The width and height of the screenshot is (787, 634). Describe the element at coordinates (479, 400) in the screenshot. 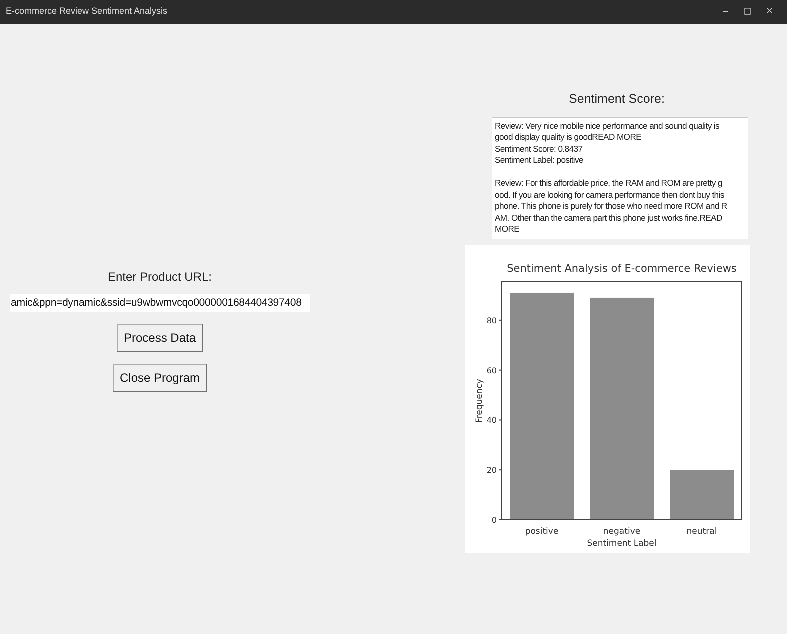

I see `y-axis-label: Frequency` at that location.